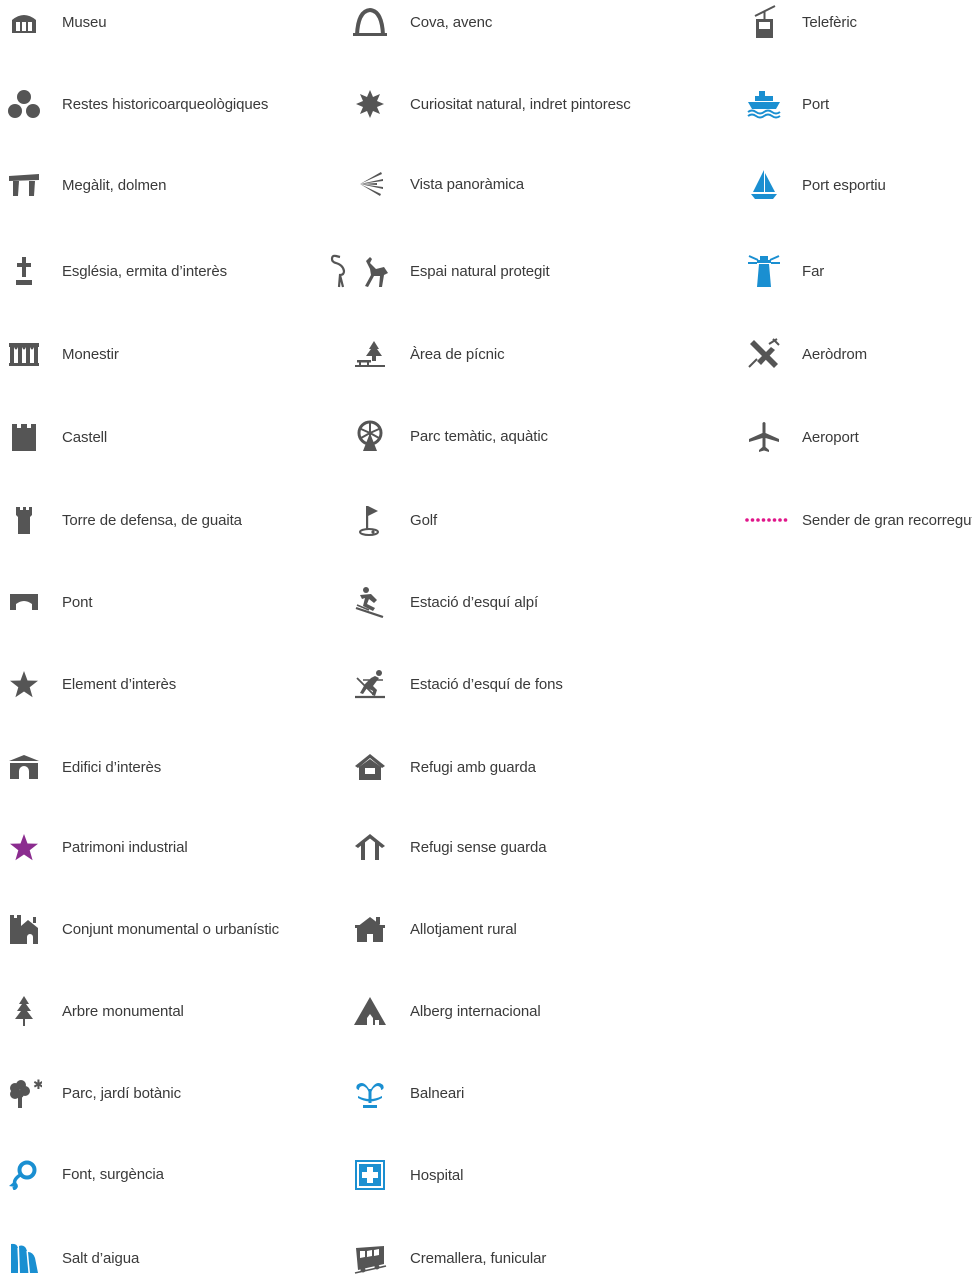  Describe the element at coordinates (887, 520) in the screenshot. I see `legend-label: Sender de gran recorregut` at that location.